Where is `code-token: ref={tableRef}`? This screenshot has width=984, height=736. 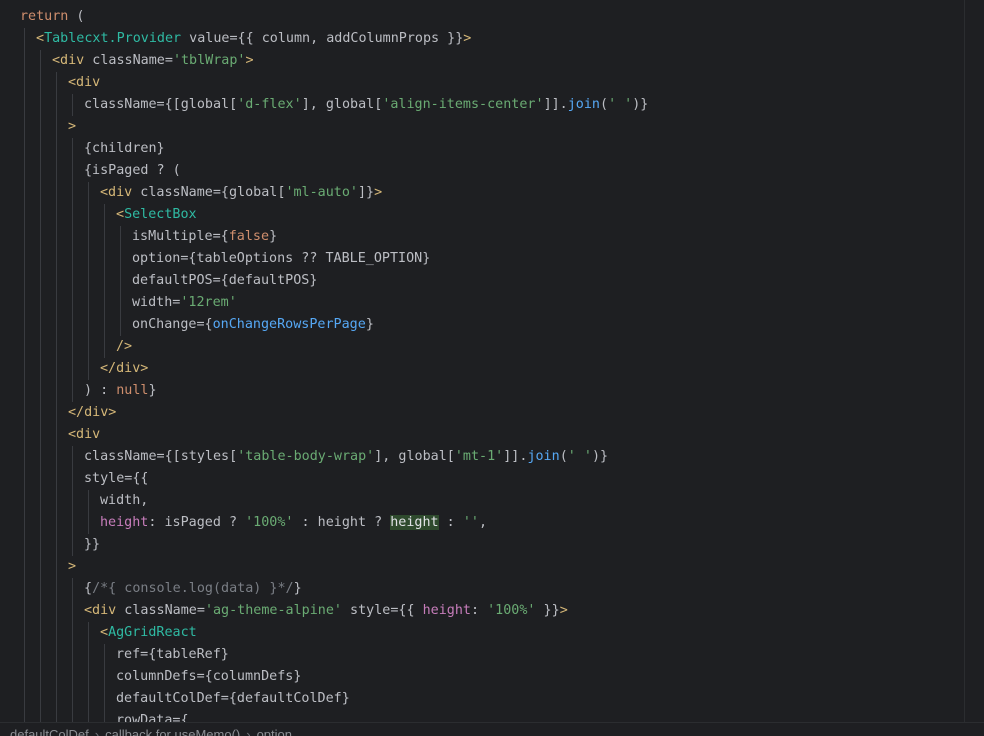
code-token: ref={tableRef} is located at coordinates (172, 654).